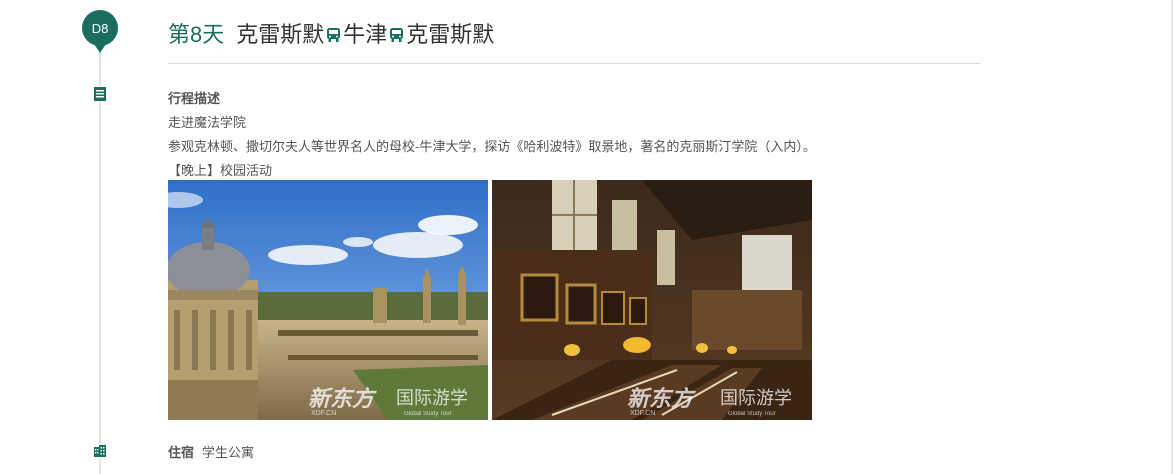 This screenshot has width=1173, height=474. I want to click on itinerary-heading: 行程描述, so click(194, 98).